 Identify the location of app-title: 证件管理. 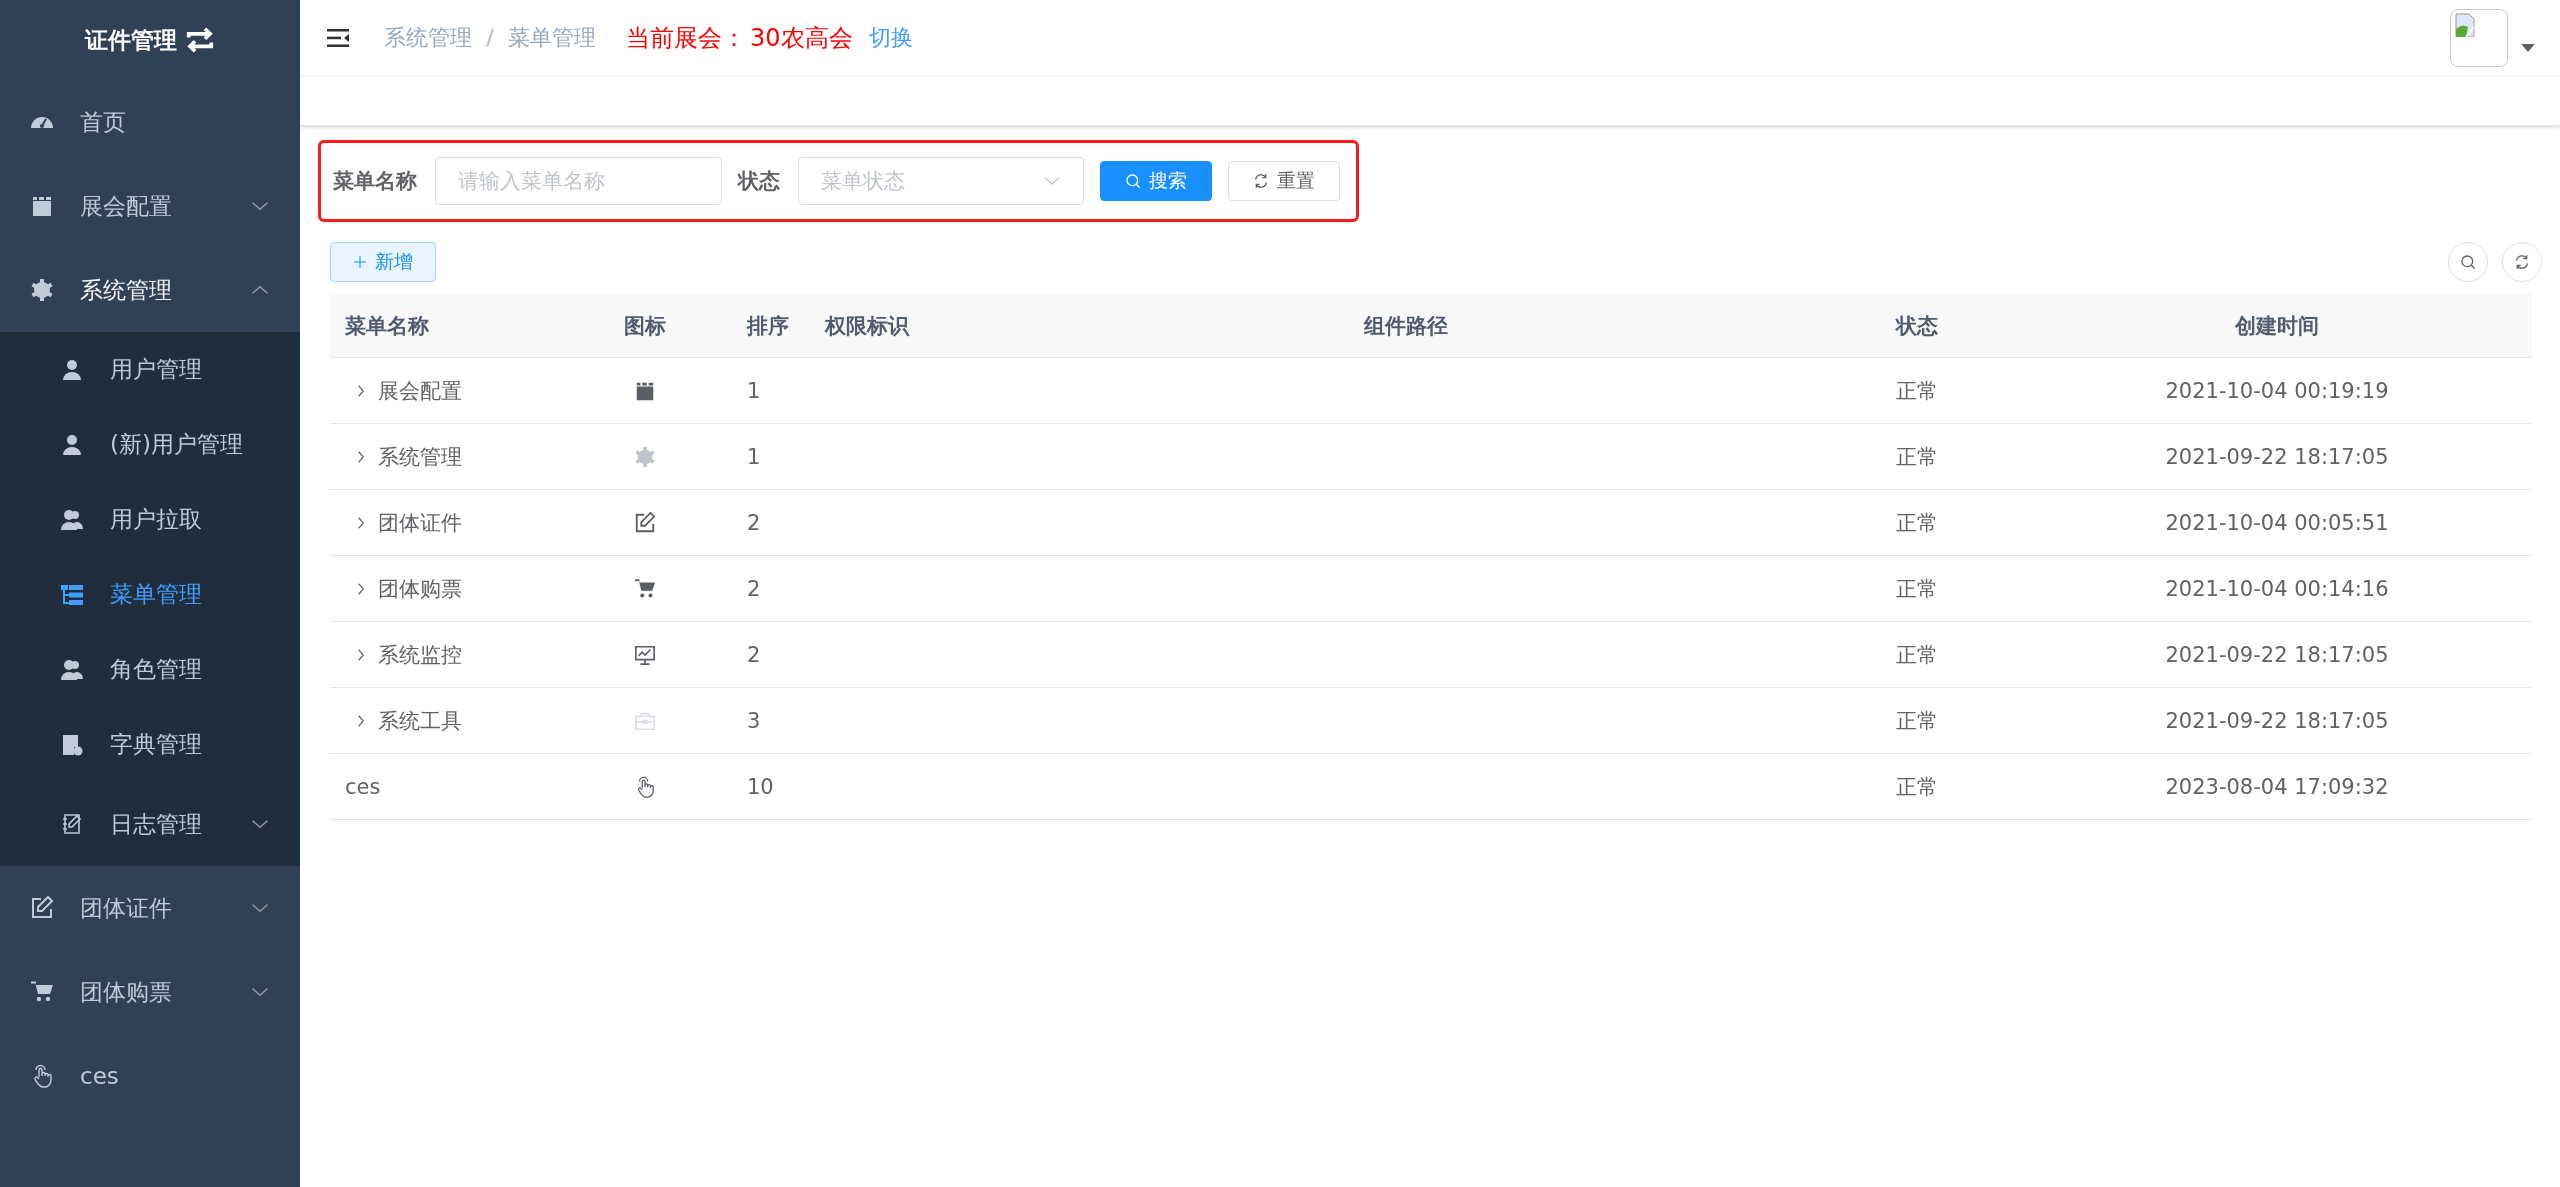
(131, 40).